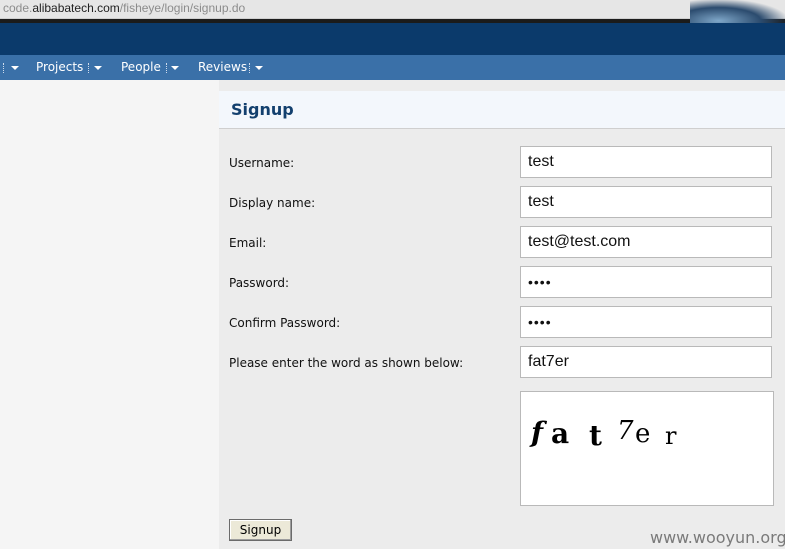  I want to click on signup-button: Signup, so click(260, 530).